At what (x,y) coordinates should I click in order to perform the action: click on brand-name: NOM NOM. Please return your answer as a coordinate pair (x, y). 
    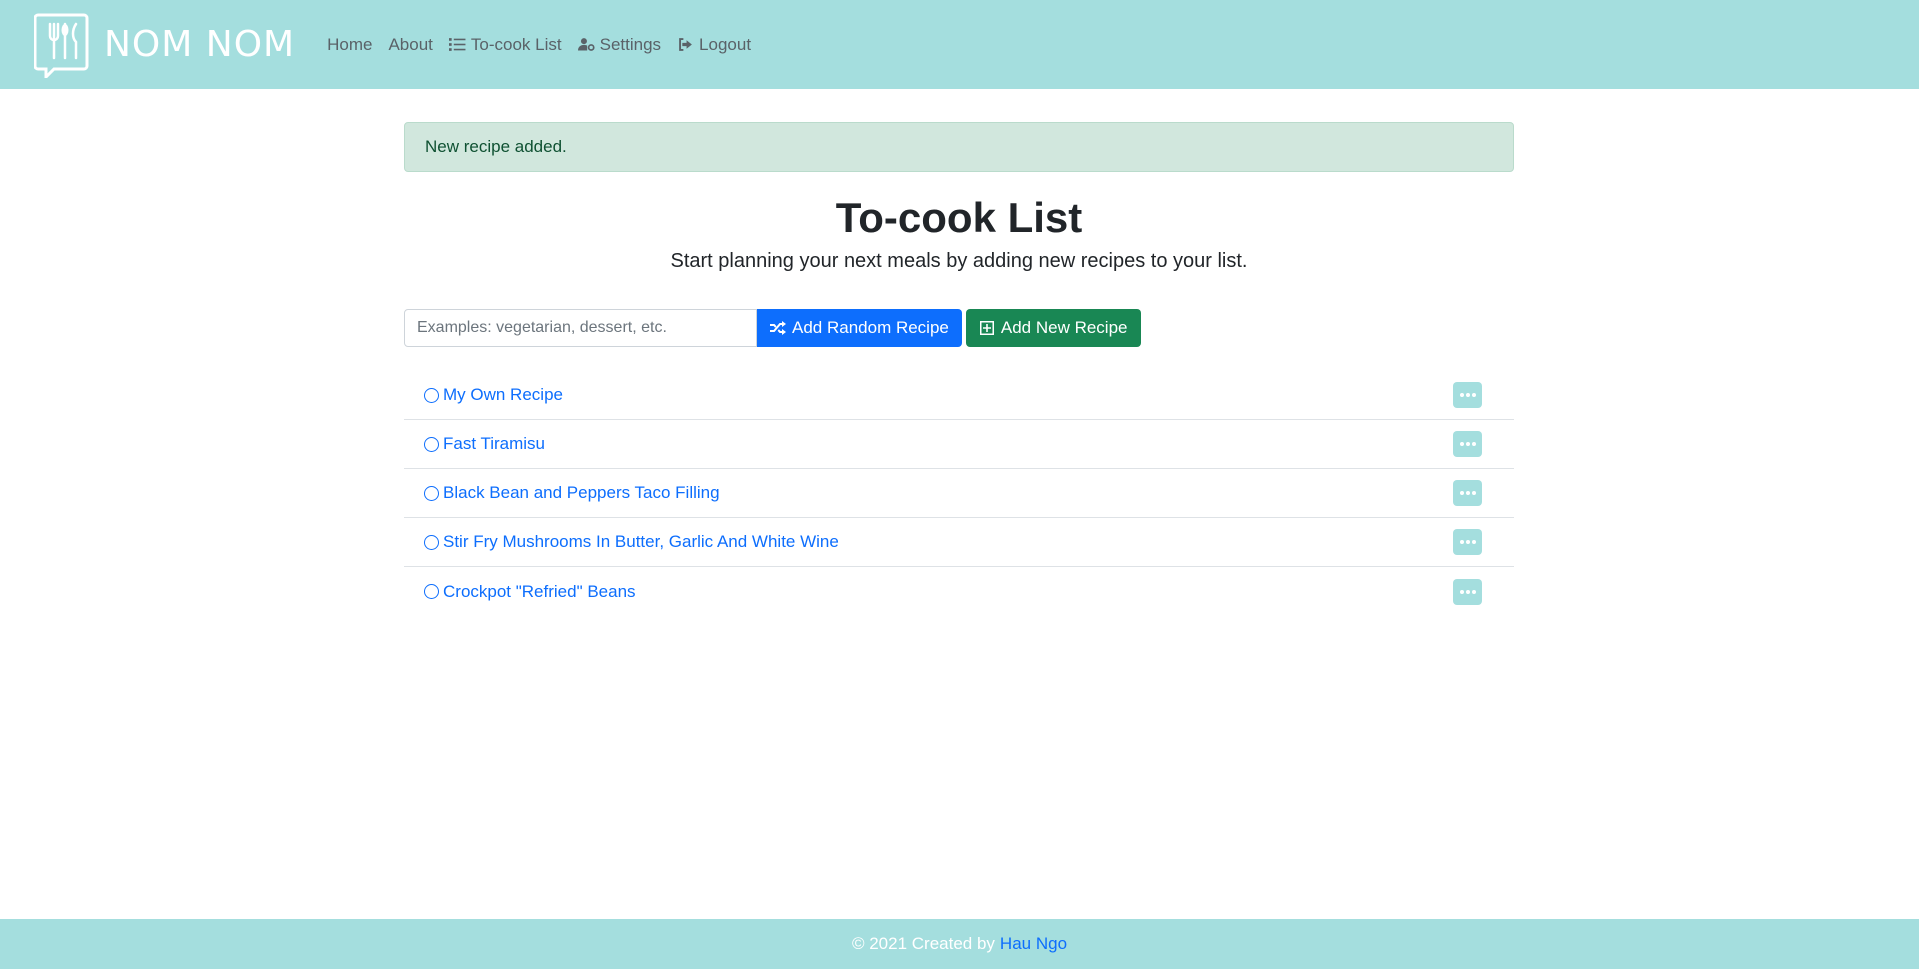
    Looking at the image, I should click on (200, 44).